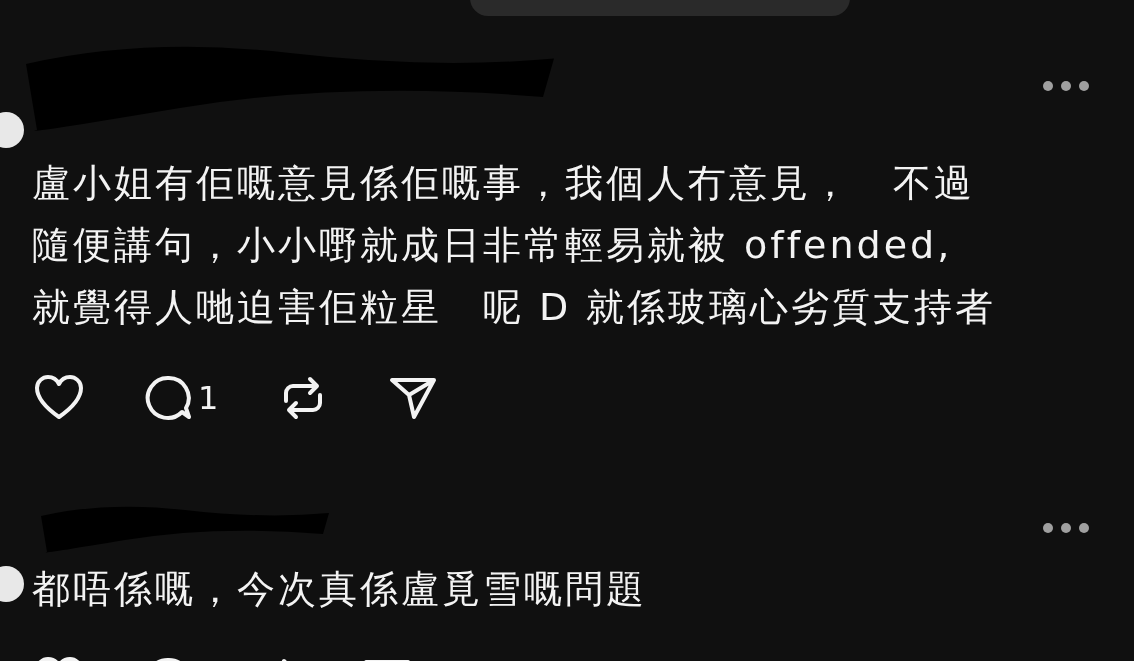  I want to click on reply-count: 1, so click(208, 398).